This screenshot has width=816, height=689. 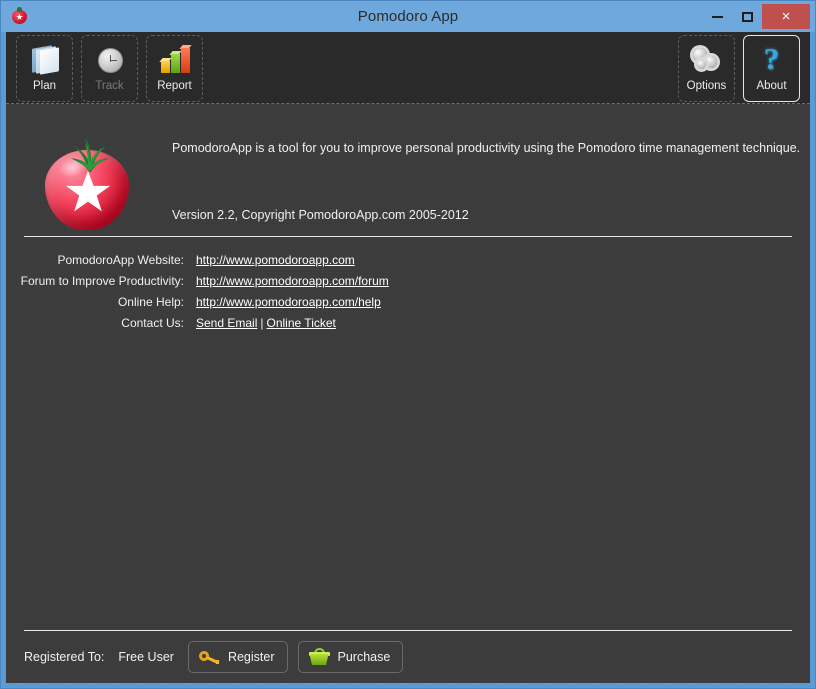 I want to click on register-button: Register, so click(x=237, y=657).